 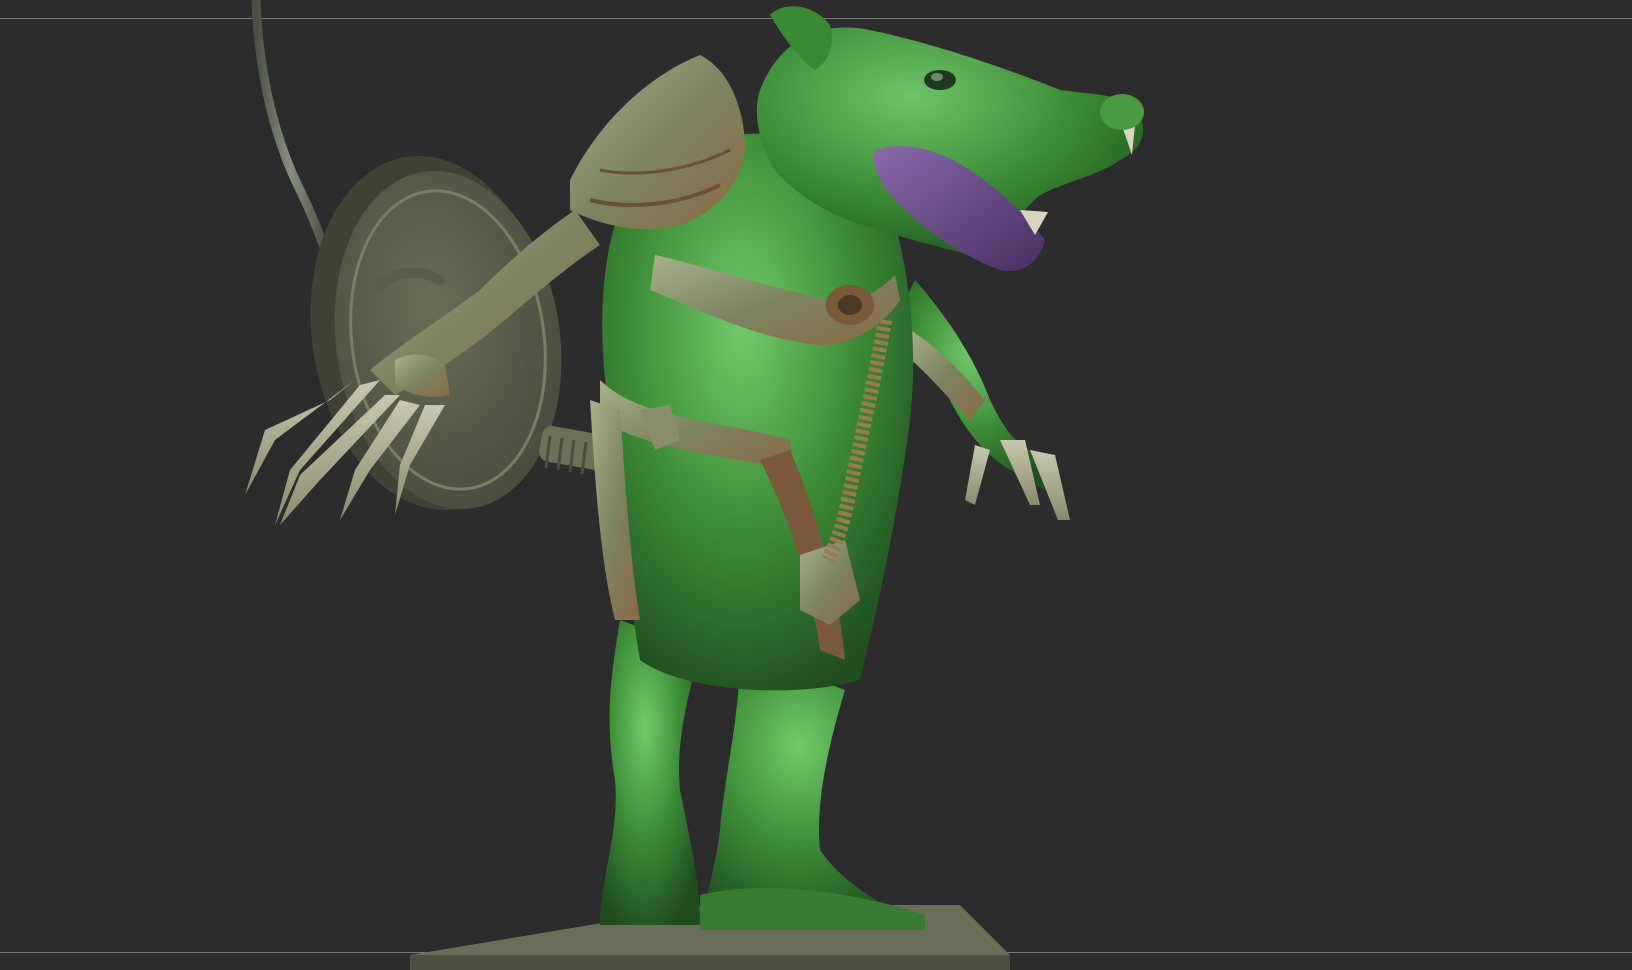 I want to click on model-nose, so click(x=1122, y=112).